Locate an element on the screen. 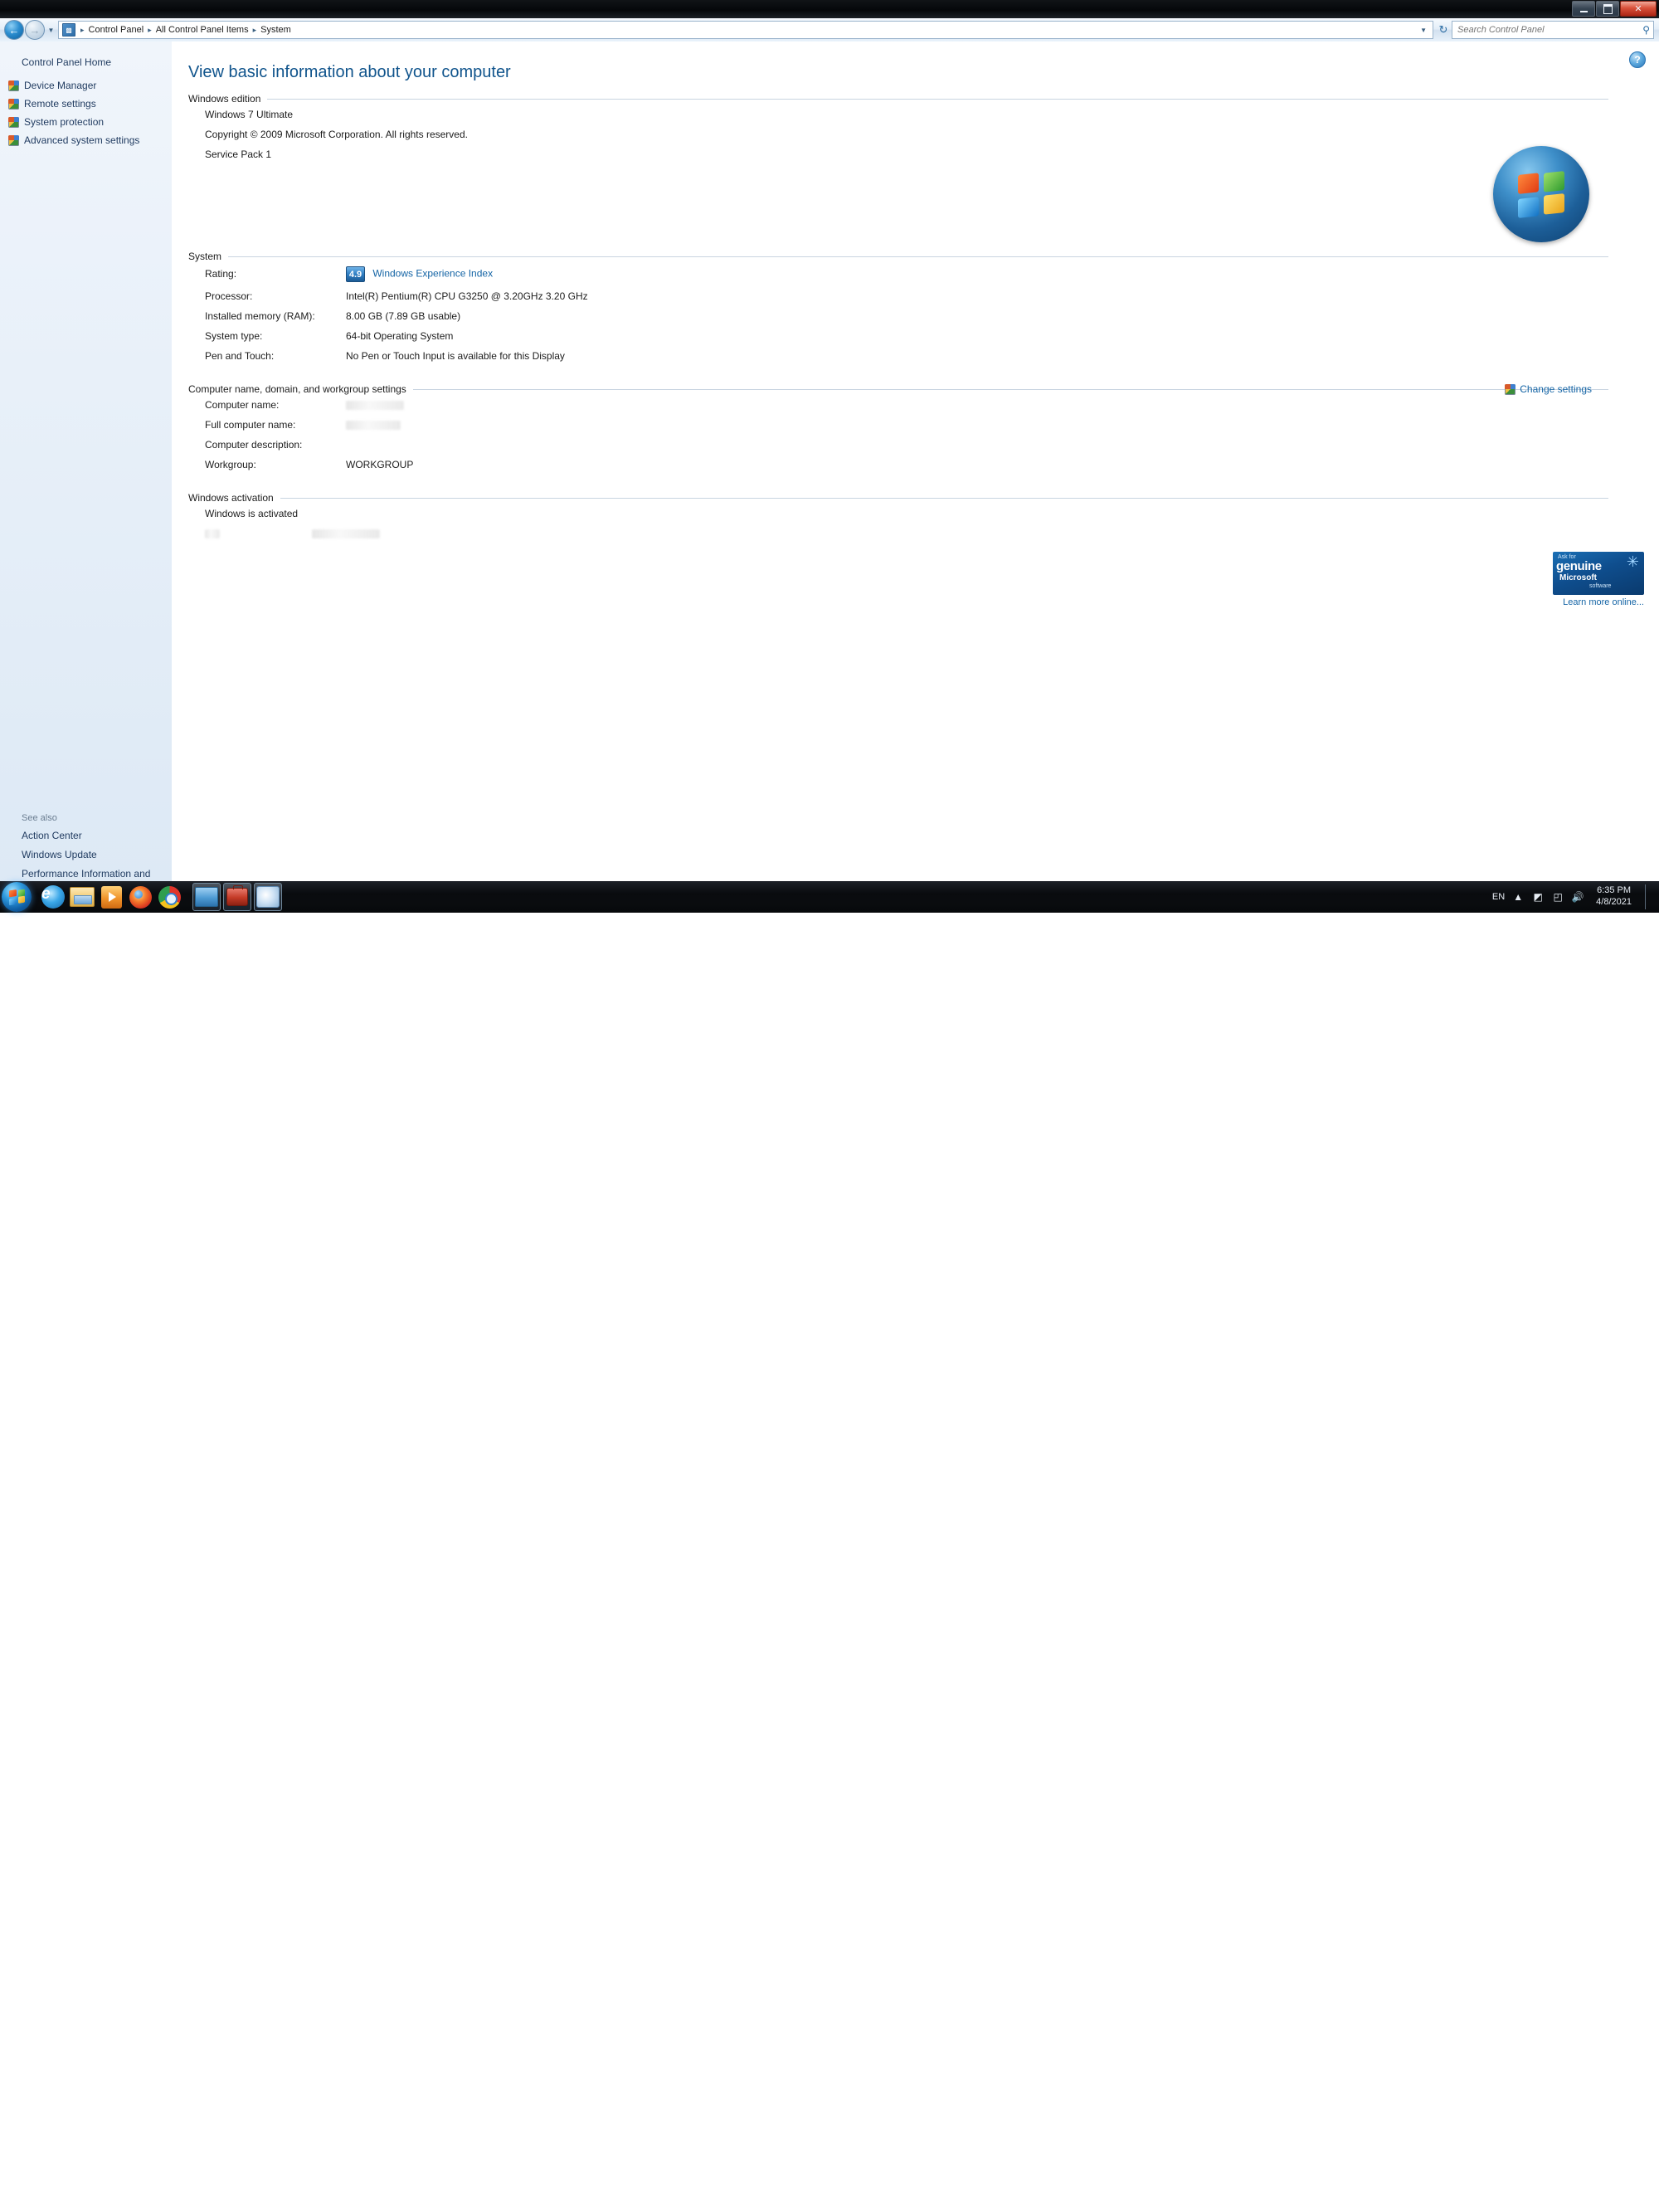 This screenshot has width=1659, height=2212. change-settings-label: Change settings is located at coordinates (1556, 389).